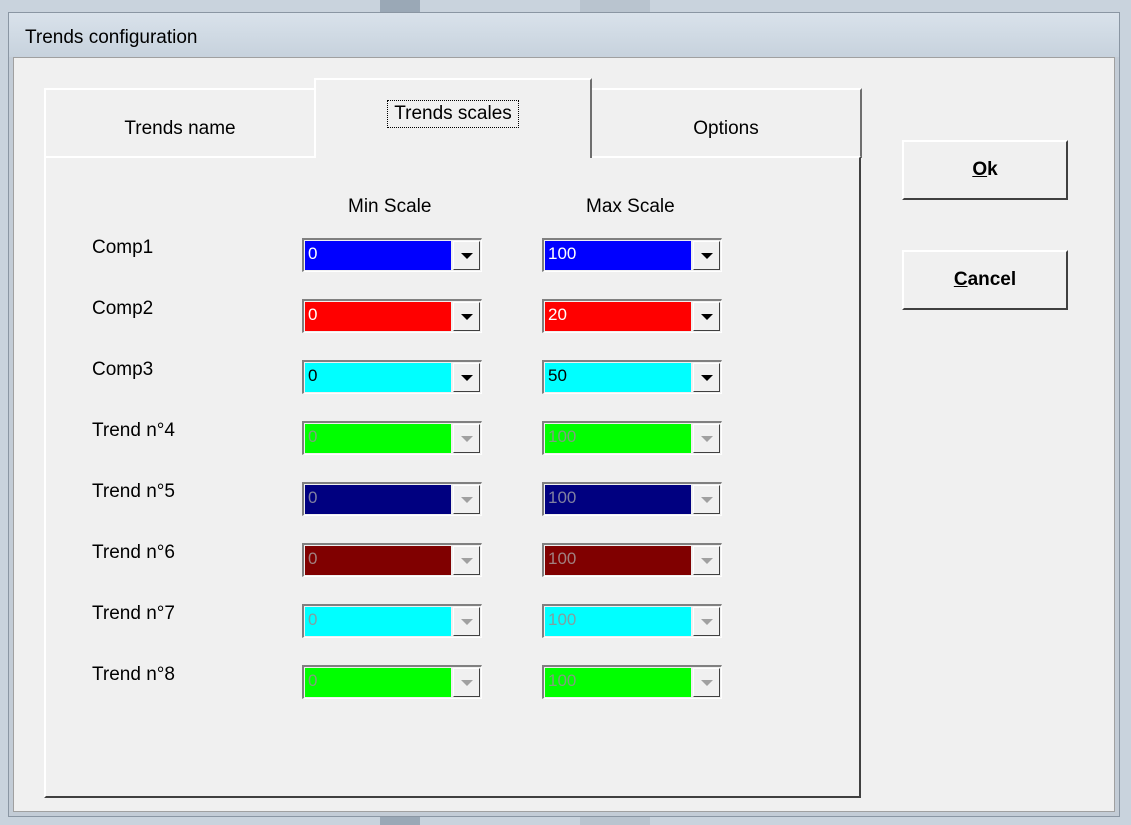  What do you see at coordinates (133, 491) in the screenshot?
I see `row-label: Trend n°5` at bounding box center [133, 491].